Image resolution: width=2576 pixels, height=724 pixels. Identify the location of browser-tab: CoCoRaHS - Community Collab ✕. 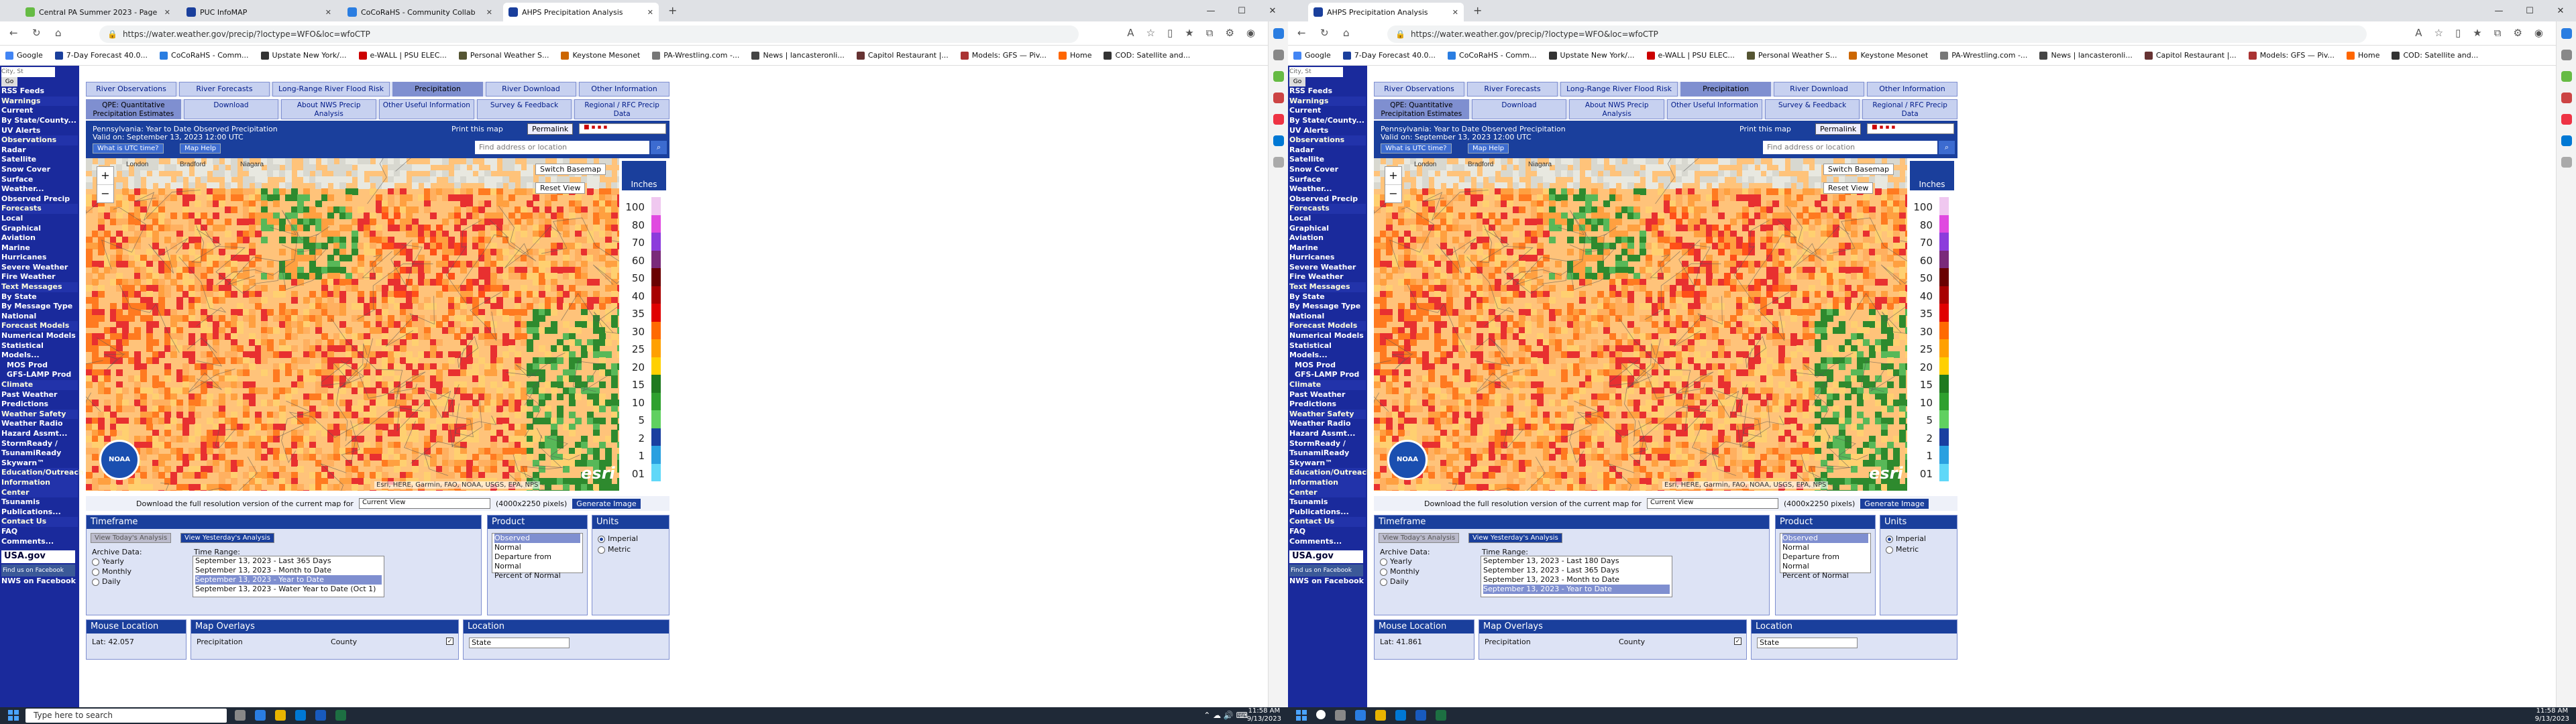
(420, 12).